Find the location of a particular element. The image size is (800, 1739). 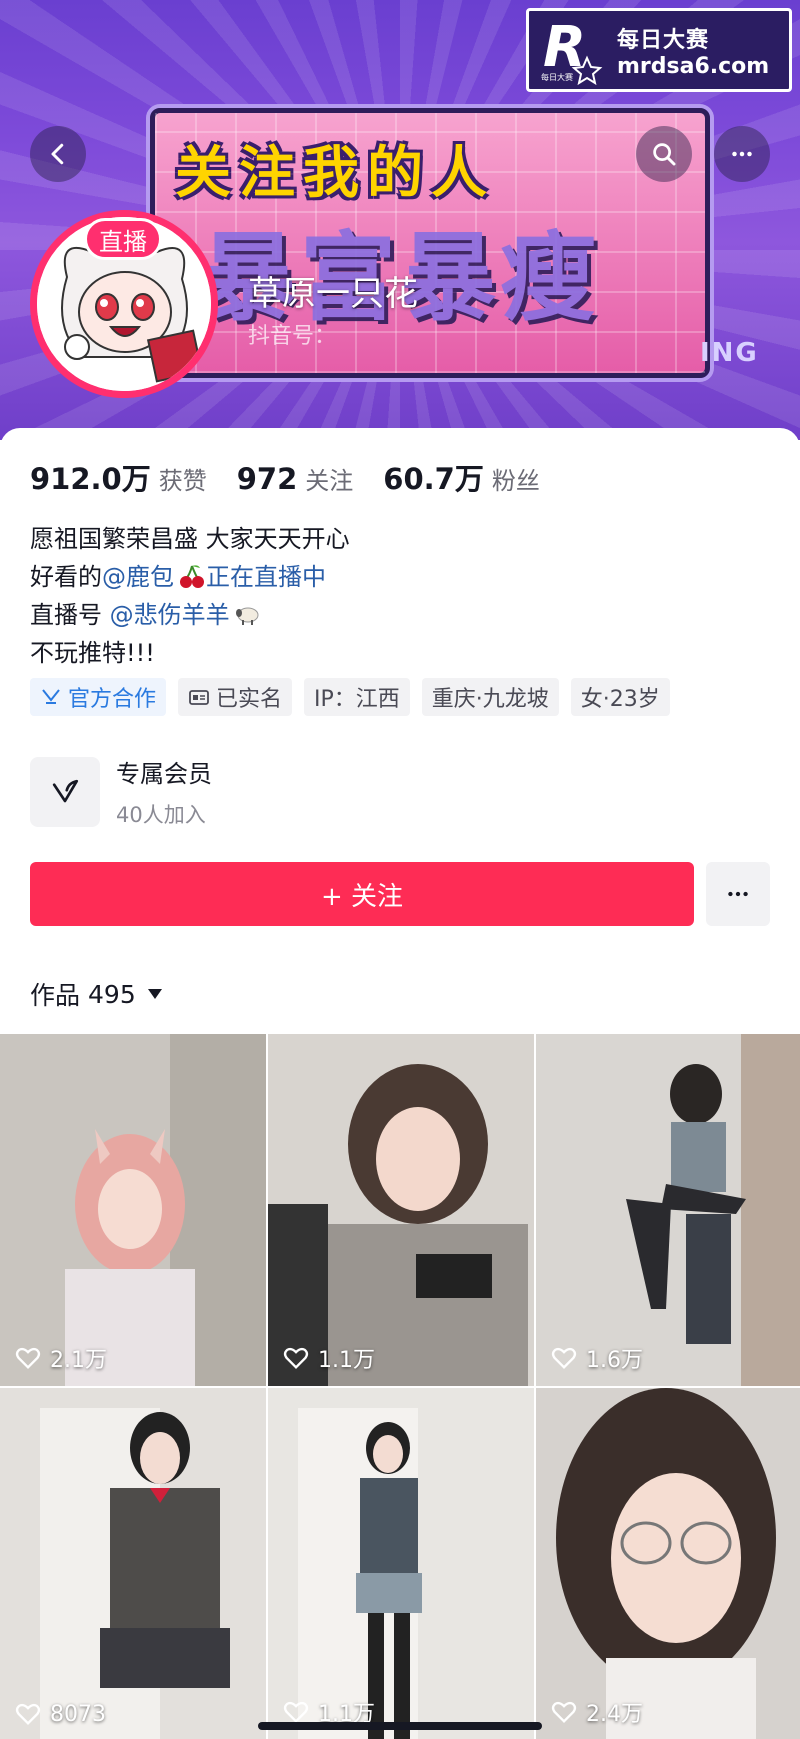

works-tab: 作品 495 is located at coordinates (96, 994).